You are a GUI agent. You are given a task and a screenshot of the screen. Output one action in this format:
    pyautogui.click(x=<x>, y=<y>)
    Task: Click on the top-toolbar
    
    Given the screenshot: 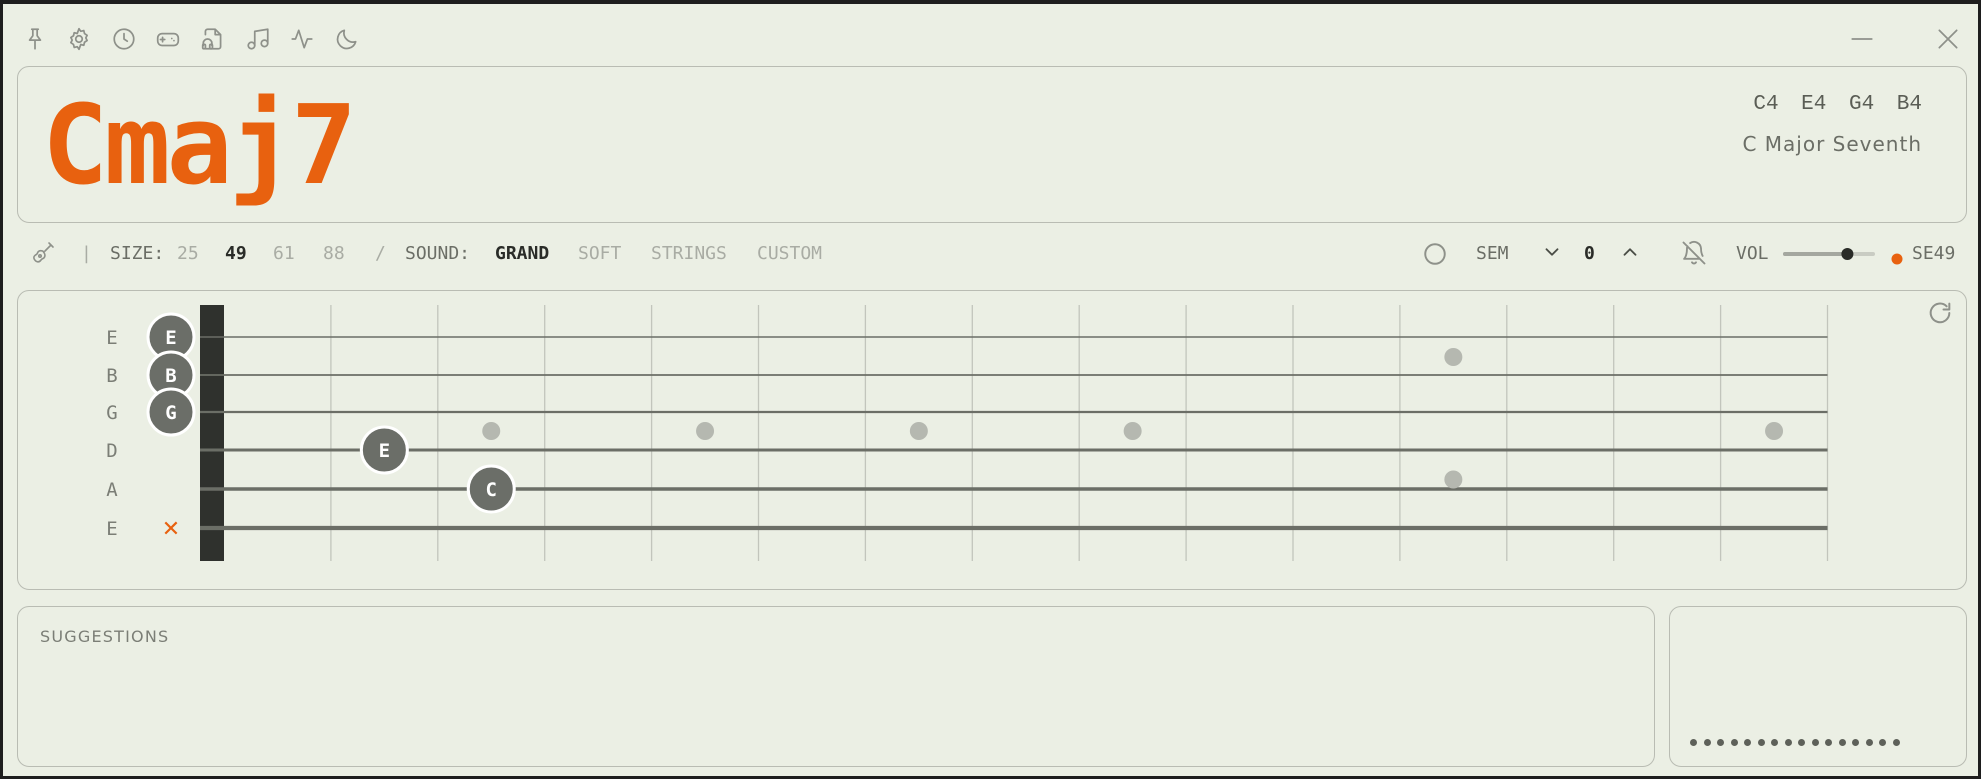 What is the action you would take?
    pyautogui.click(x=990, y=36)
    